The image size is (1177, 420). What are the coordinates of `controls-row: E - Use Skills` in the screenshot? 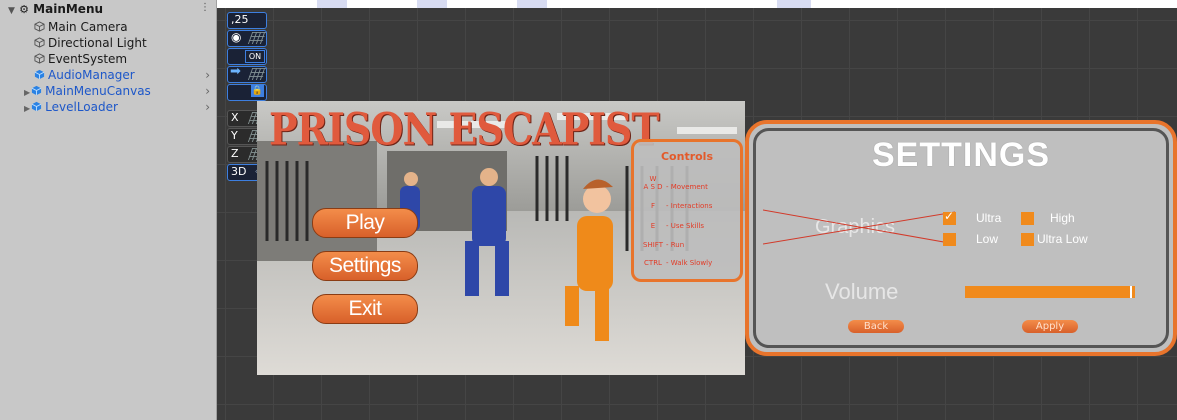 It's located at (672, 226).